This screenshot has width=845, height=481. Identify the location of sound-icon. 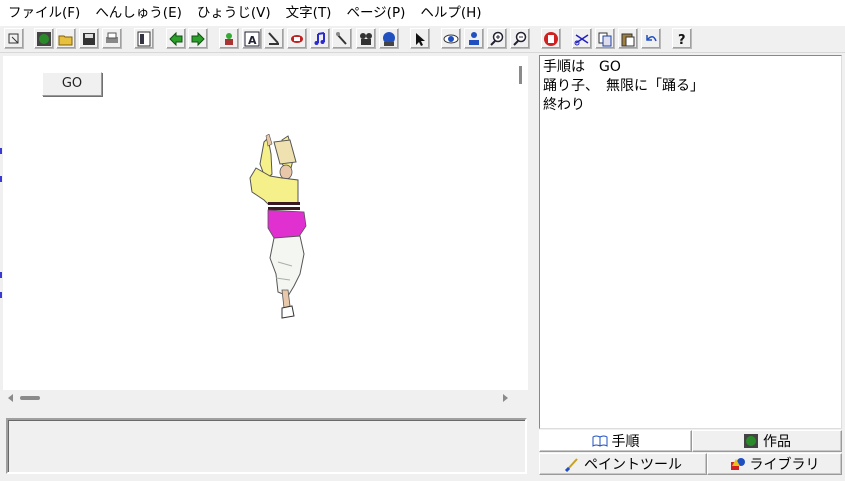
(342, 38).